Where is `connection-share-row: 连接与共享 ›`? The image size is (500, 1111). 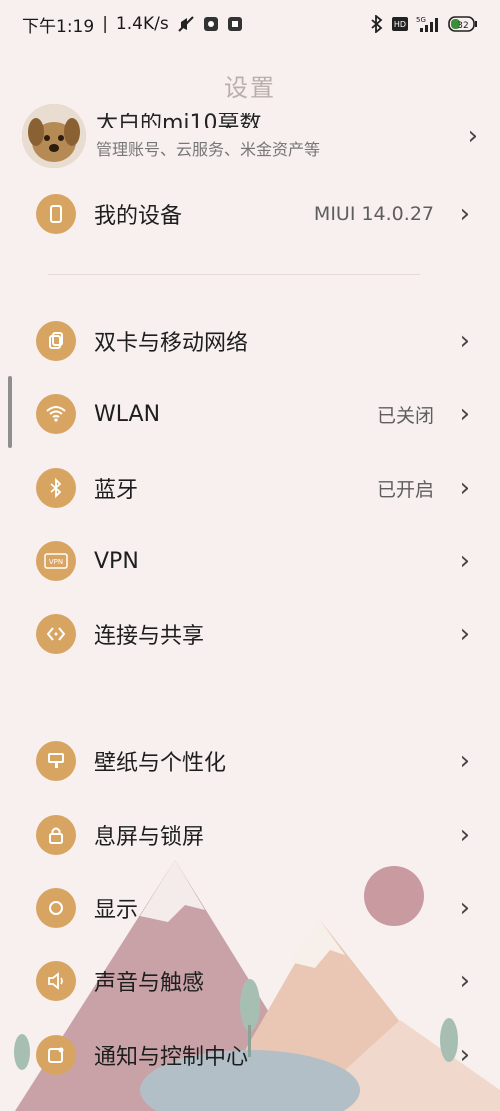 connection-share-row: 连接与共享 › is located at coordinates (250, 634).